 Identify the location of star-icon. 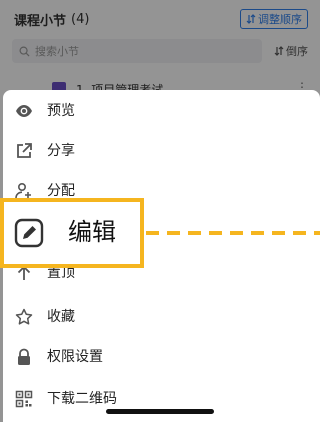
(24, 317).